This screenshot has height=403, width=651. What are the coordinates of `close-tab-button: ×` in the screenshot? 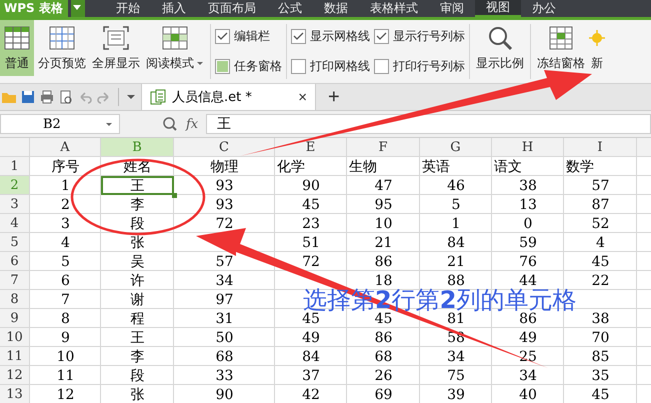 It's located at (302, 97).